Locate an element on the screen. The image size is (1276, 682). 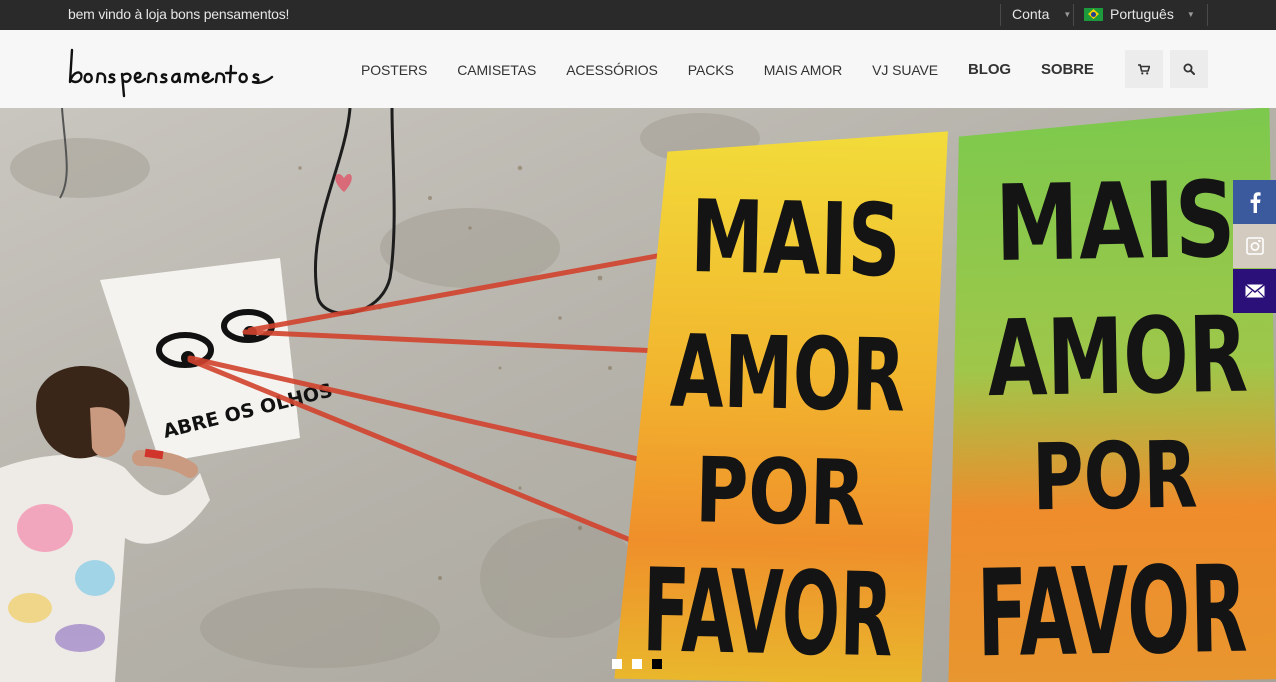
cart-button is located at coordinates (1144, 69).